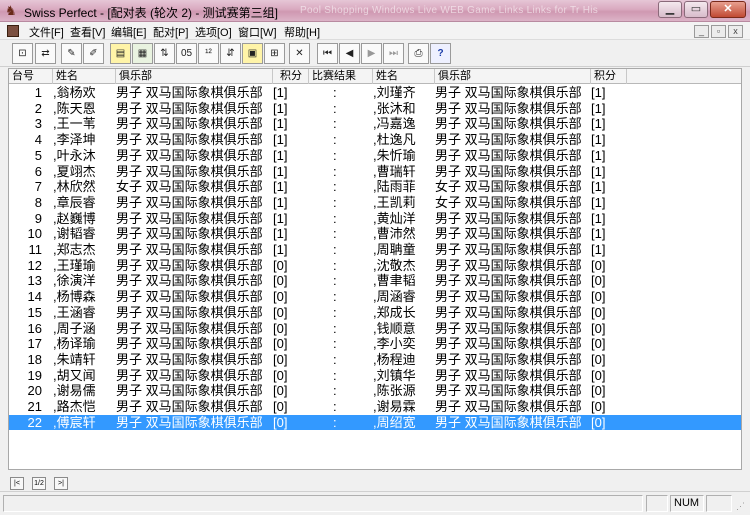 This screenshot has width=750, height=515. Describe the element at coordinates (84, 76) in the screenshot. I see `header-name-white: 姓名` at that location.